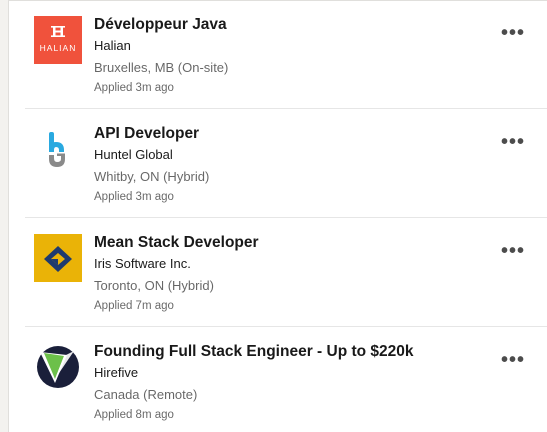 The image size is (547, 432). Describe the element at coordinates (134, 306) in the screenshot. I see `applied-time: Applied 7m ago` at that location.